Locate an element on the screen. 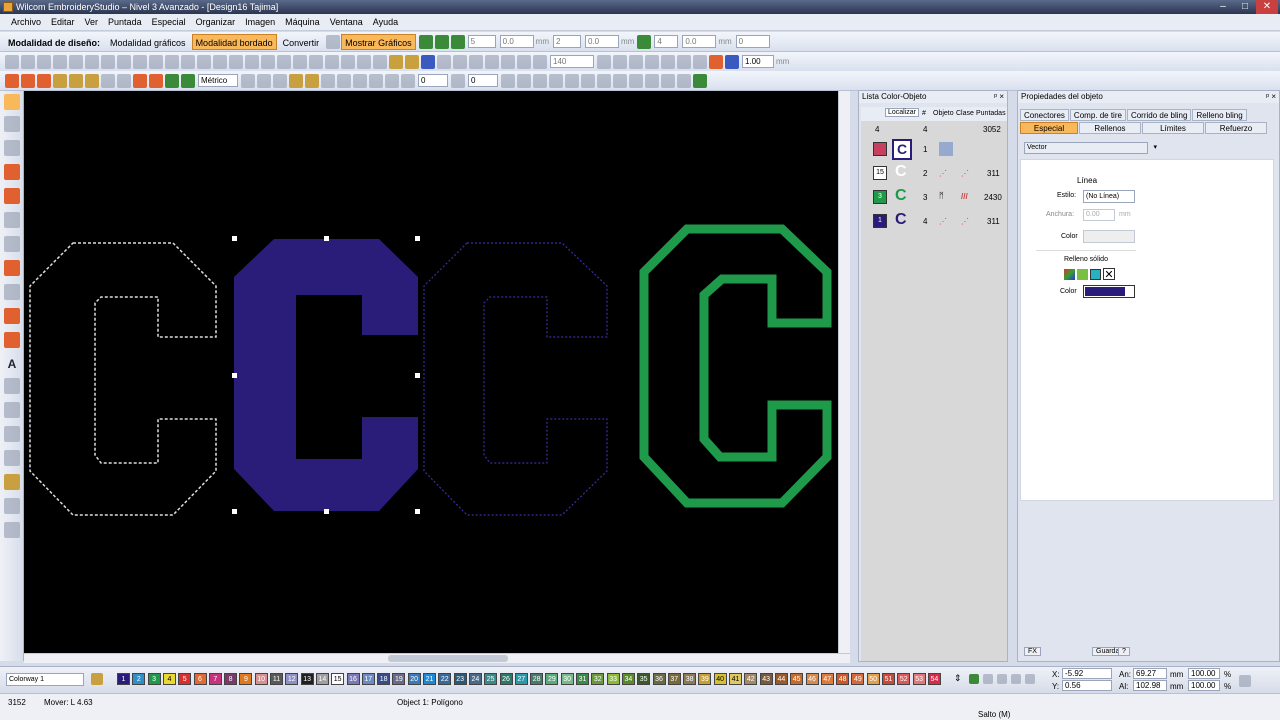 The image size is (1280, 720). arc-tool-icon is located at coordinates (12, 340).